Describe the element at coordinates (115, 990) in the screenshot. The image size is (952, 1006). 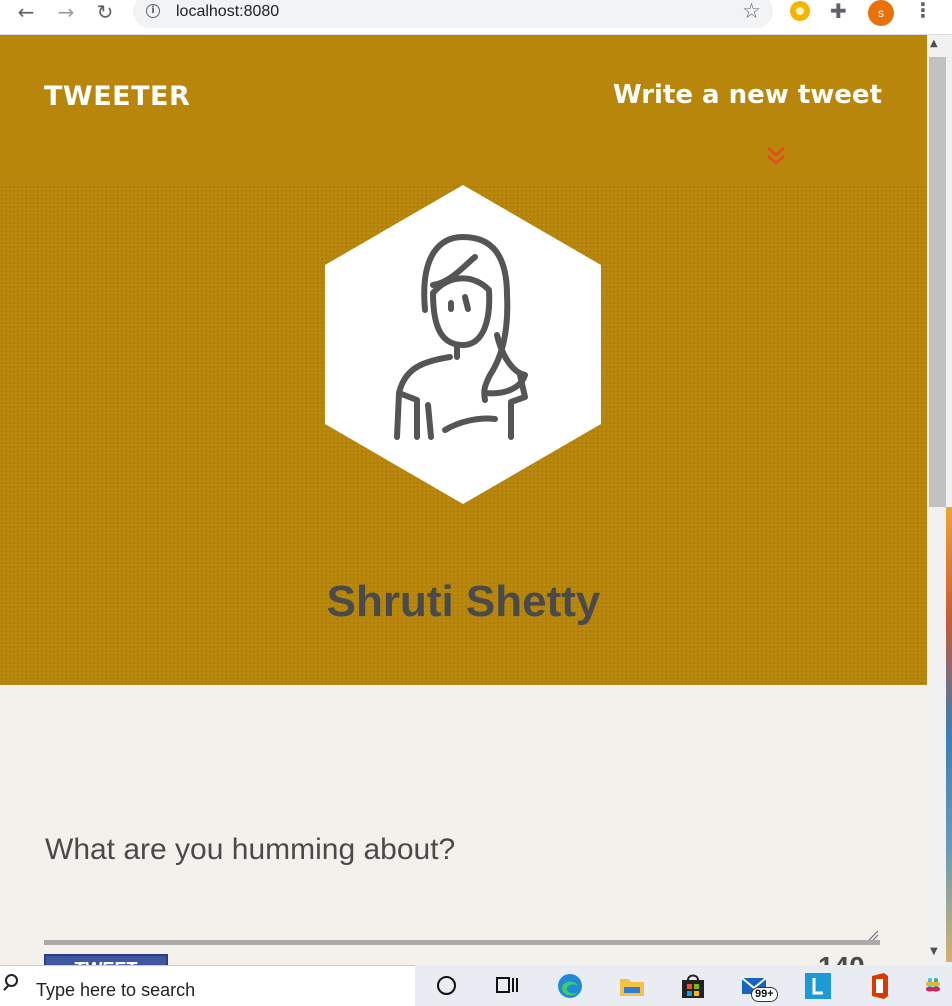
I see `taskbar-search-placeholder: Type here to search` at that location.